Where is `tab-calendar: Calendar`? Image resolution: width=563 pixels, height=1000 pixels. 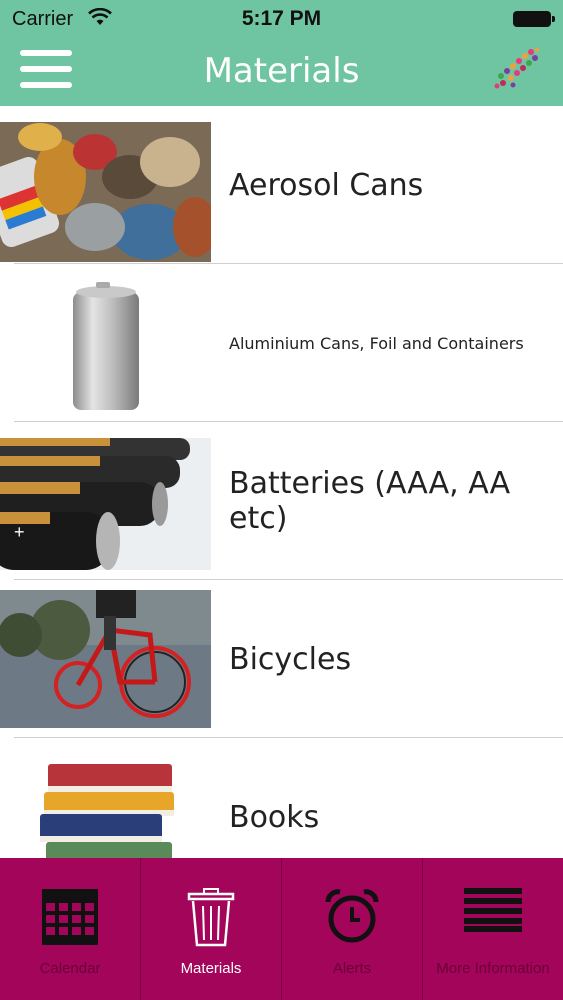
tab-calendar: Calendar is located at coordinates (70, 929).